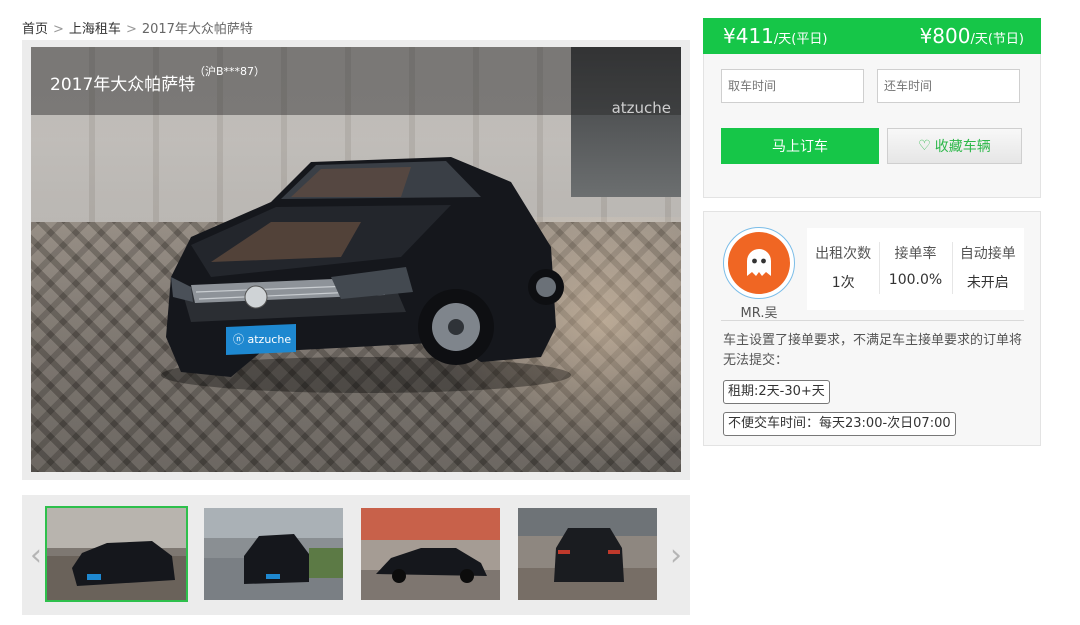  I want to click on holiday-price-unit: /天(节日), so click(997, 39).